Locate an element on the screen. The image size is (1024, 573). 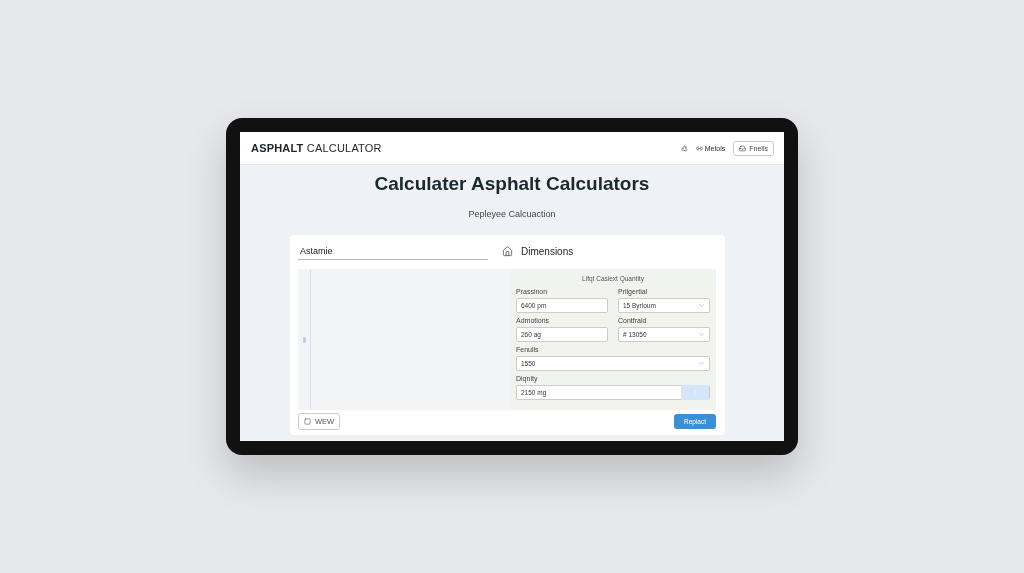
section-title: Dimensions is located at coordinates (547, 251).